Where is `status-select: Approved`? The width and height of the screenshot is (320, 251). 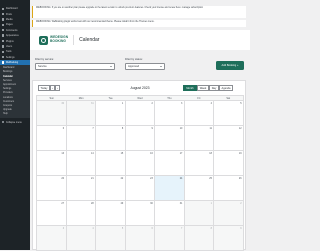
status-select: Approved is located at coordinates (145, 66).